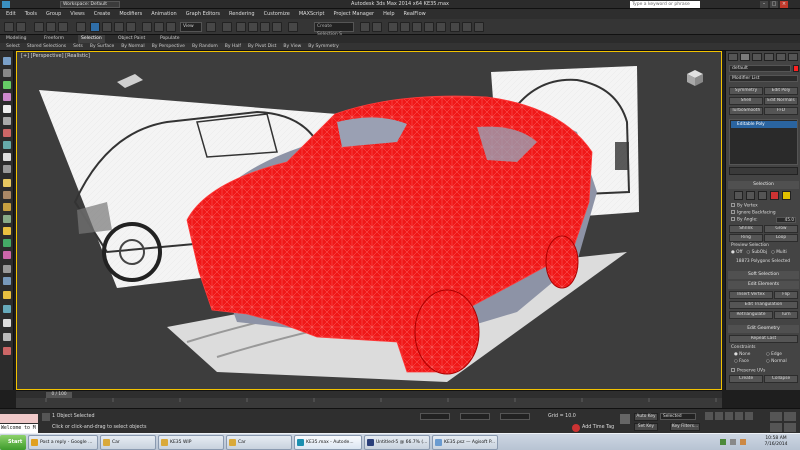 Image resolution: width=800 pixels, height=450 pixels. What do you see at coordinates (744, 206) in the screenshot?
I see `by-vertex-checkbox: By Vertex` at bounding box center [744, 206].